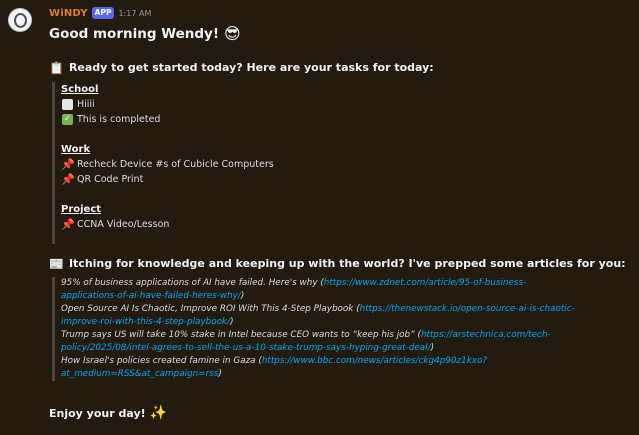 Image resolution: width=639 pixels, height=435 pixels. I want to click on category-school: School, so click(80, 89).